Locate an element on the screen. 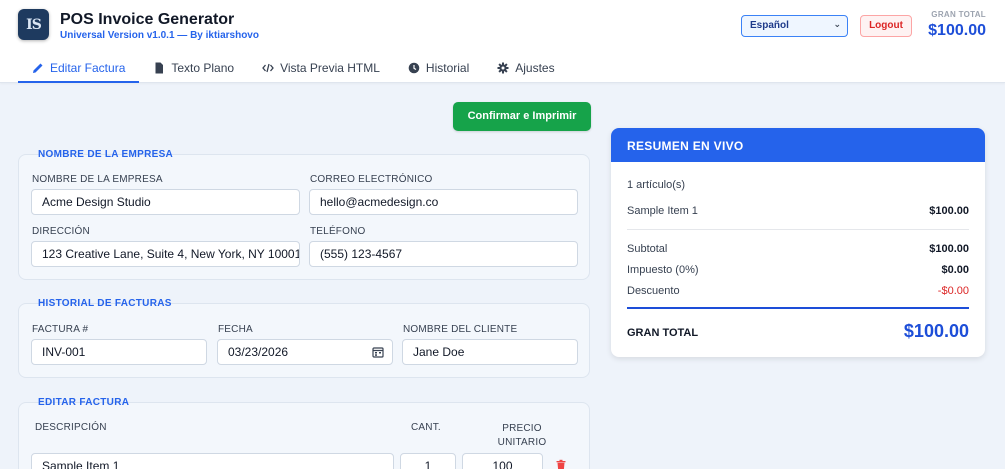  summary-subtotal-row: Subtotal $100.00 is located at coordinates (798, 249).